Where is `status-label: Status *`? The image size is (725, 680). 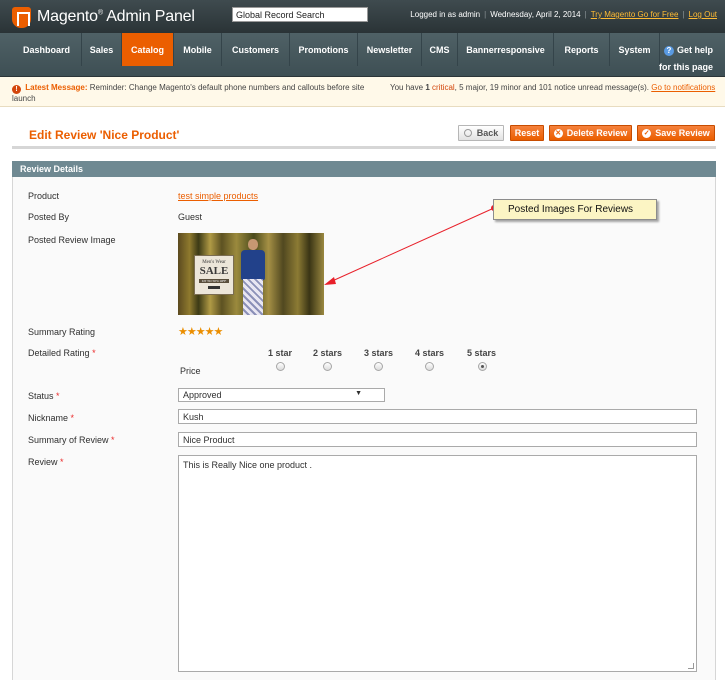 status-label: Status * is located at coordinates (44, 396).